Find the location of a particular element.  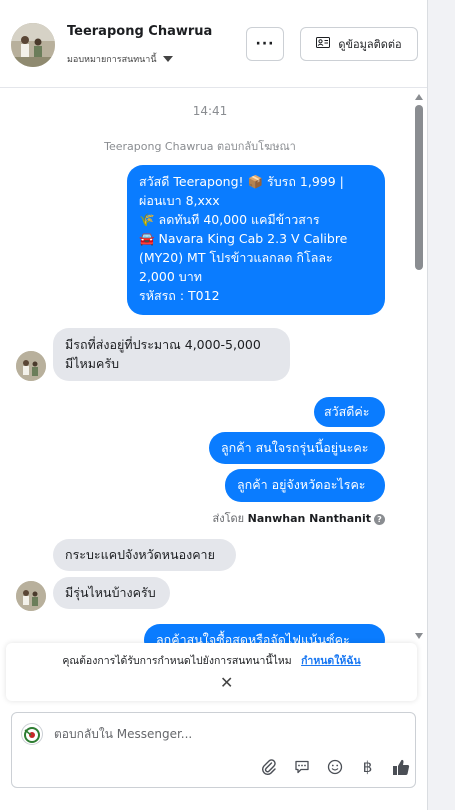

message-line: มีรถที่ส่งอยู่ที่ประมาณ 4,000-5,000 is located at coordinates (163, 344).